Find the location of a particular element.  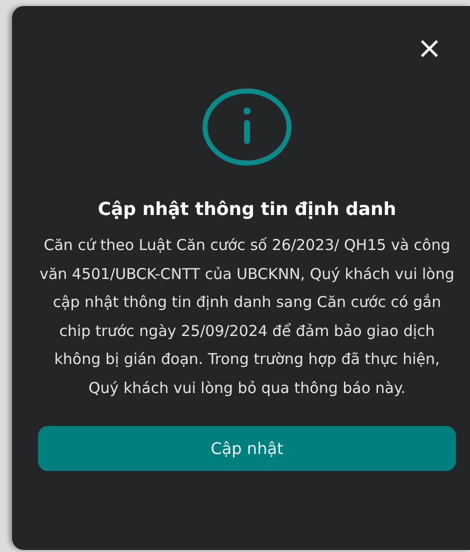

info-icon is located at coordinates (247, 127).